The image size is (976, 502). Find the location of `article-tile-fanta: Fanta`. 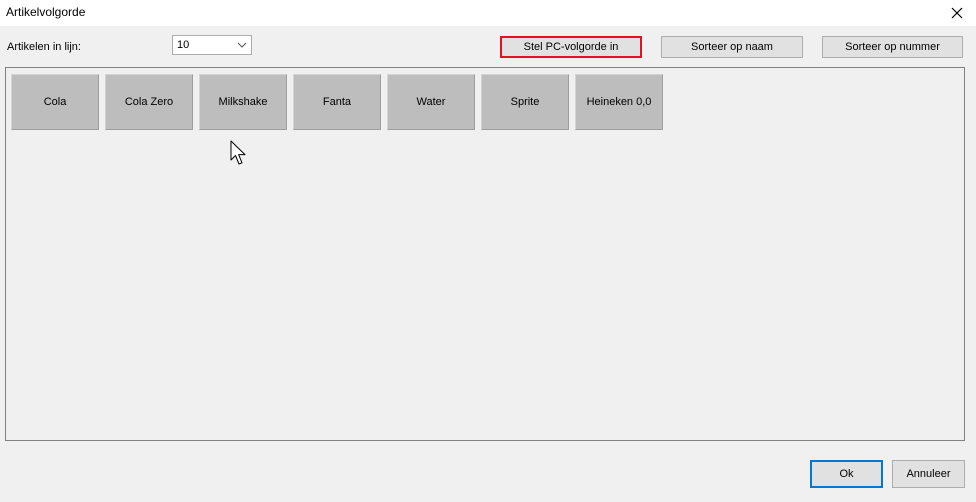

article-tile-fanta: Fanta is located at coordinates (337, 102).